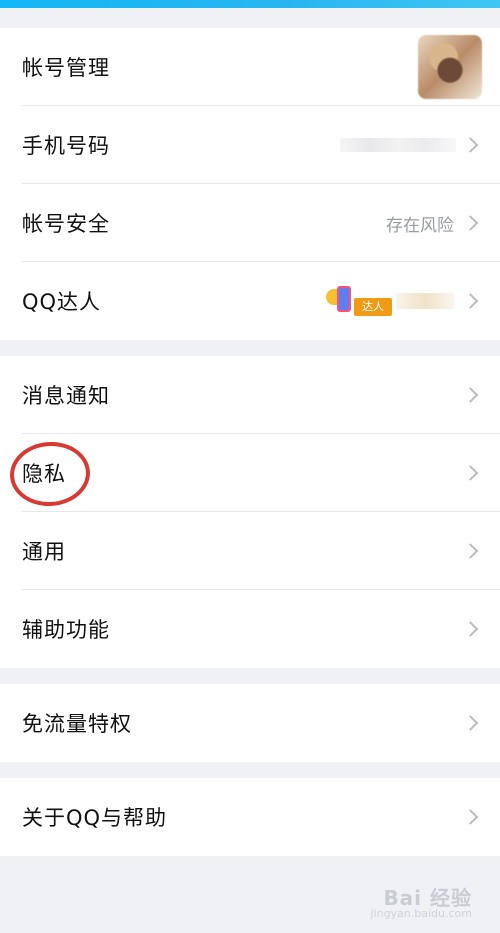  I want to click on row-account-security: 帐号安全 存在风险, so click(250, 223).